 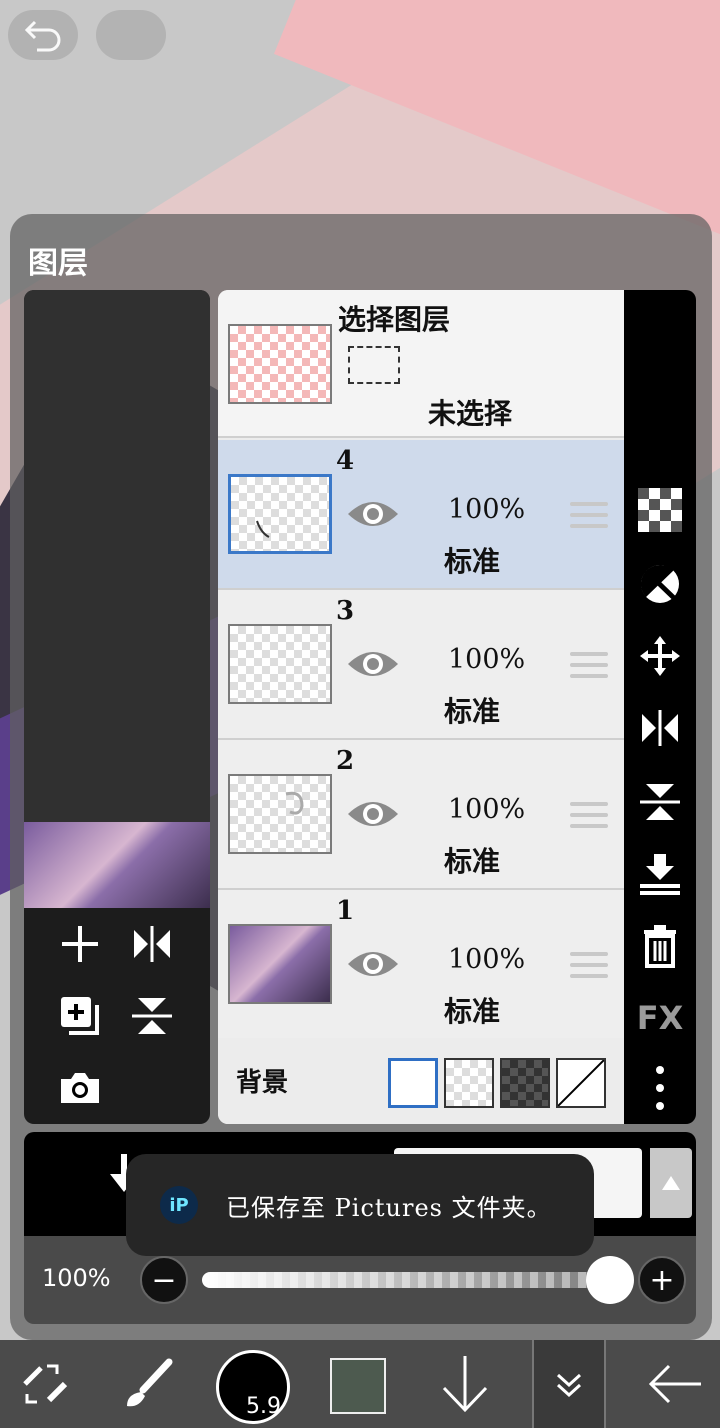 I want to click on transform-tool-button, so click(x=45, y=1384).